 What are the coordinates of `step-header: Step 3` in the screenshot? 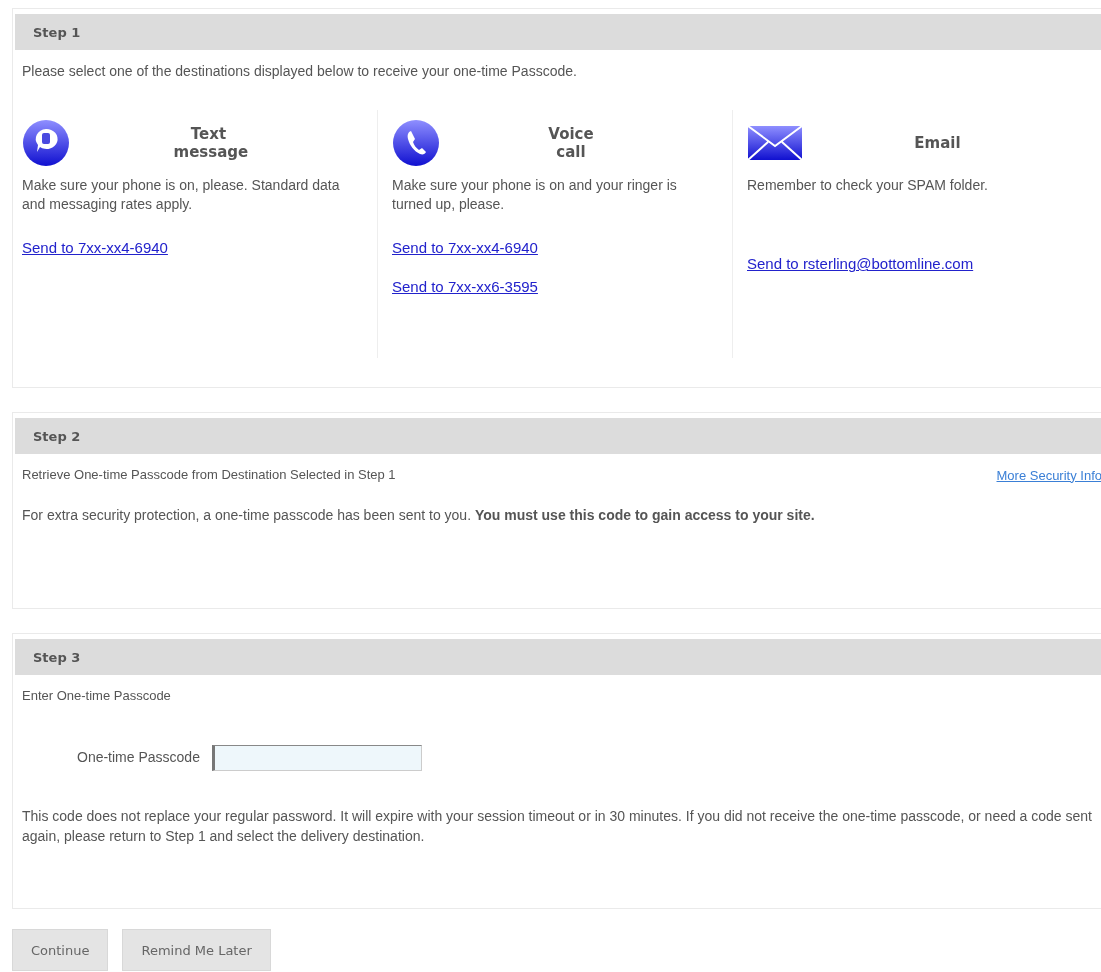 It's located at (558, 657).